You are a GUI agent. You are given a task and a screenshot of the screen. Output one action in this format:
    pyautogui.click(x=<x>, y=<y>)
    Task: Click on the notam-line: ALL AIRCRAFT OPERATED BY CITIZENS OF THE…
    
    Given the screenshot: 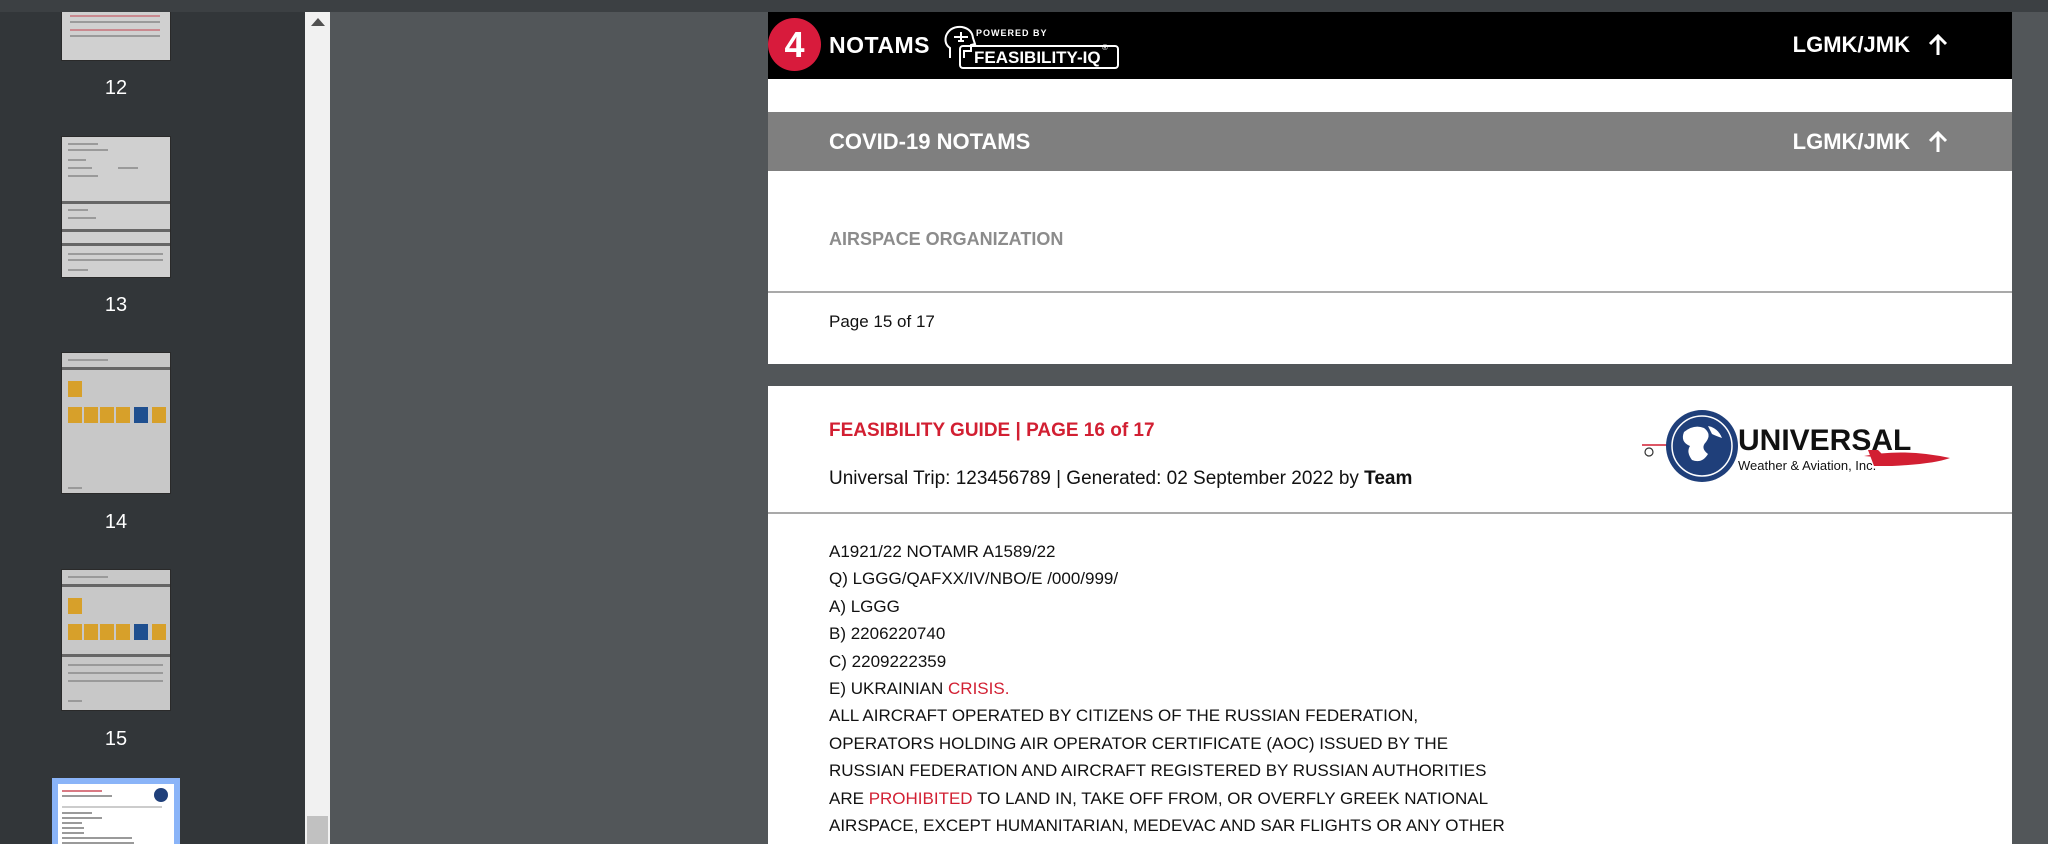 What is the action you would take?
    pyautogui.click(x=1124, y=716)
    